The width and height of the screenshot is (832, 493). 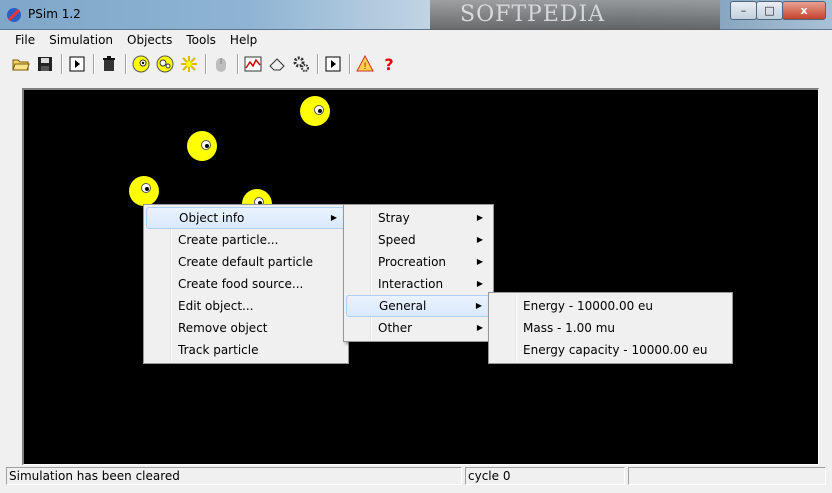 What do you see at coordinates (14, 15) in the screenshot?
I see `app-icon` at bounding box center [14, 15].